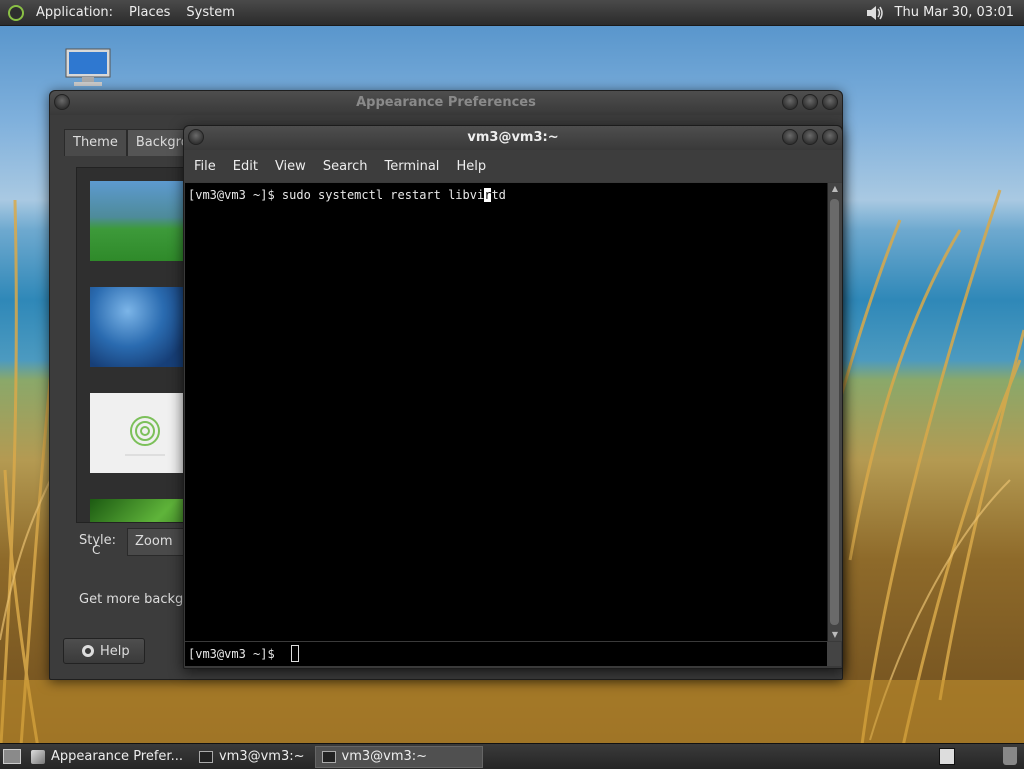  Describe the element at coordinates (875, 13) in the screenshot. I see `speaker-icon` at that location.